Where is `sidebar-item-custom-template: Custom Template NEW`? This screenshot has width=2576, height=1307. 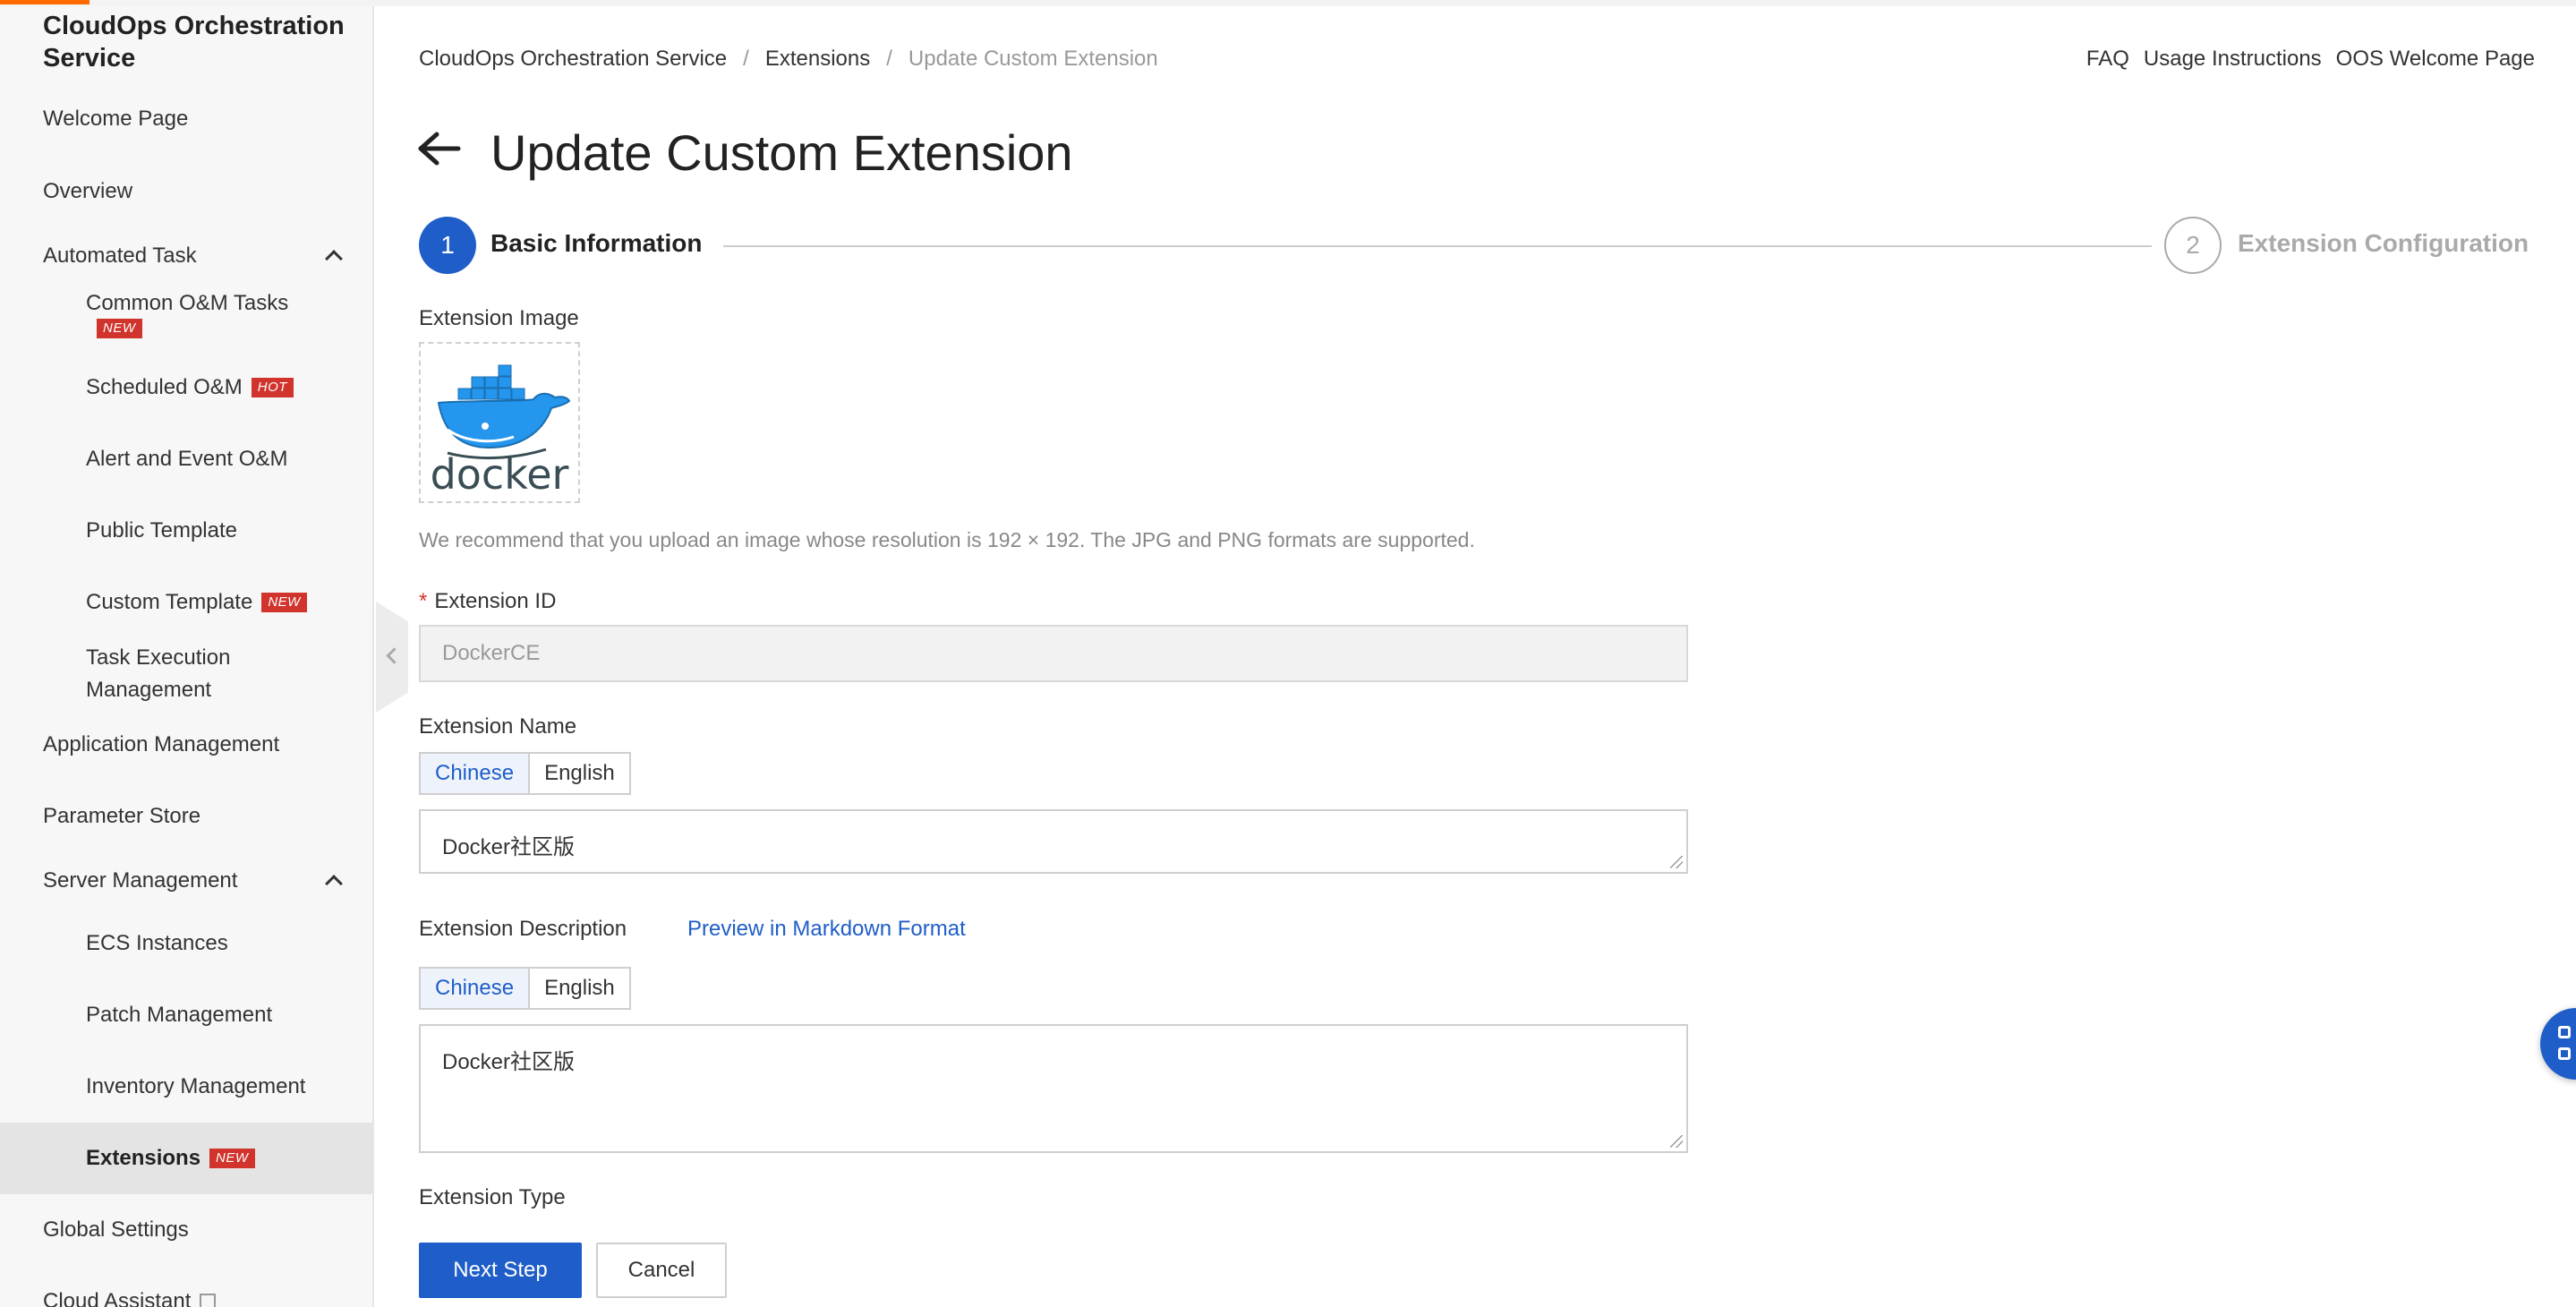
sidebar-item-custom-template: Custom Template NEW is located at coordinates (186, 602).